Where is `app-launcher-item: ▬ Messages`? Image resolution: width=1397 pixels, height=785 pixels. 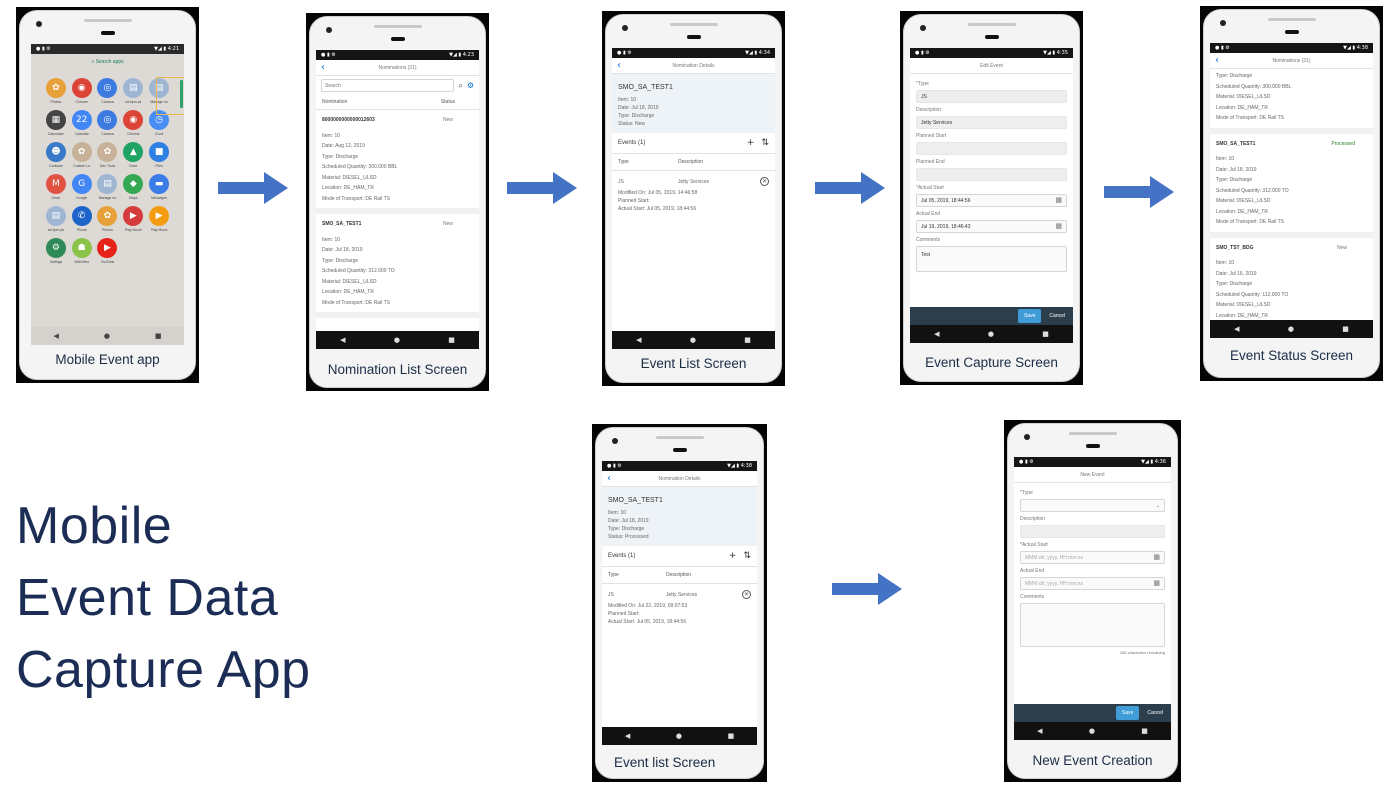 app-launcher-item: ▬ Messages is located at coordinates (159, 187).